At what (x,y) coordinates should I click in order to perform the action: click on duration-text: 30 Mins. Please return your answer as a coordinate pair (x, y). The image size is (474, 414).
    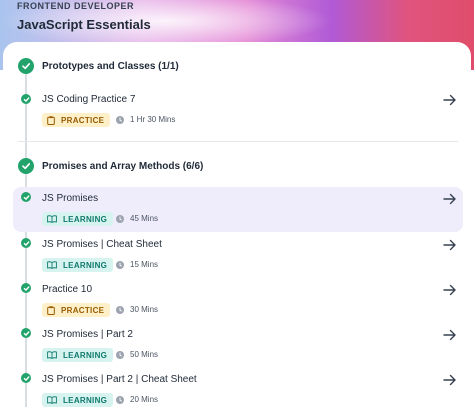
    Looking at the image, I should click on (144, 309).